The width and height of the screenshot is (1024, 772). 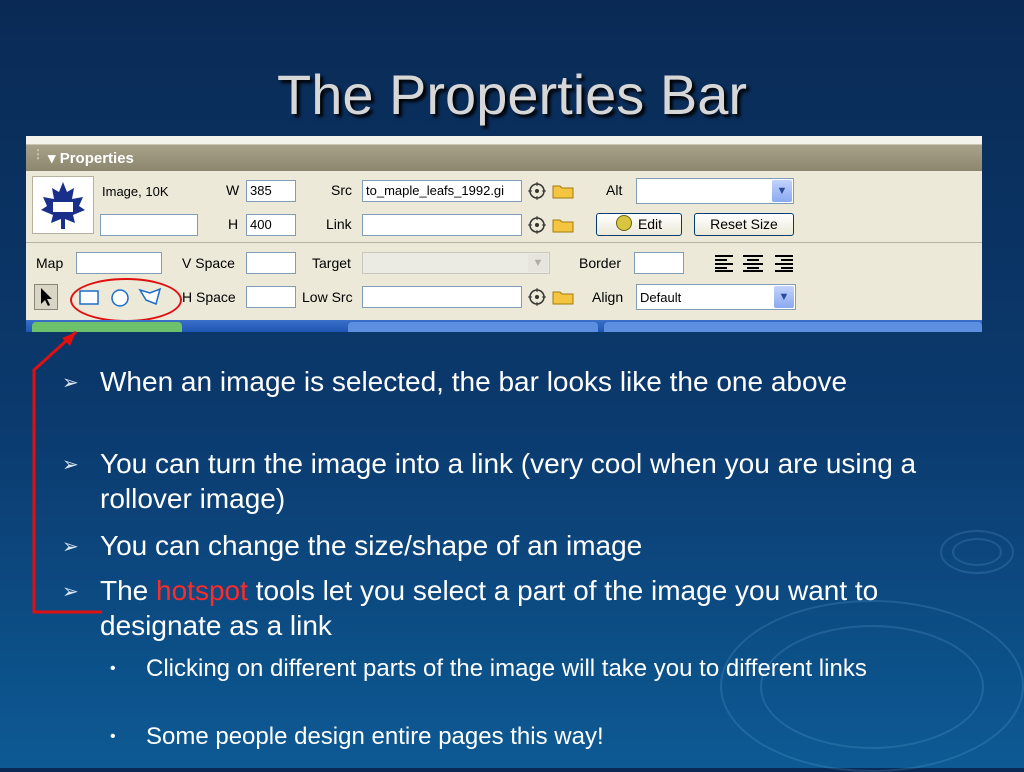 I want to click on hotspot-highlight-text: hotspot, so click(x=202, y=590).